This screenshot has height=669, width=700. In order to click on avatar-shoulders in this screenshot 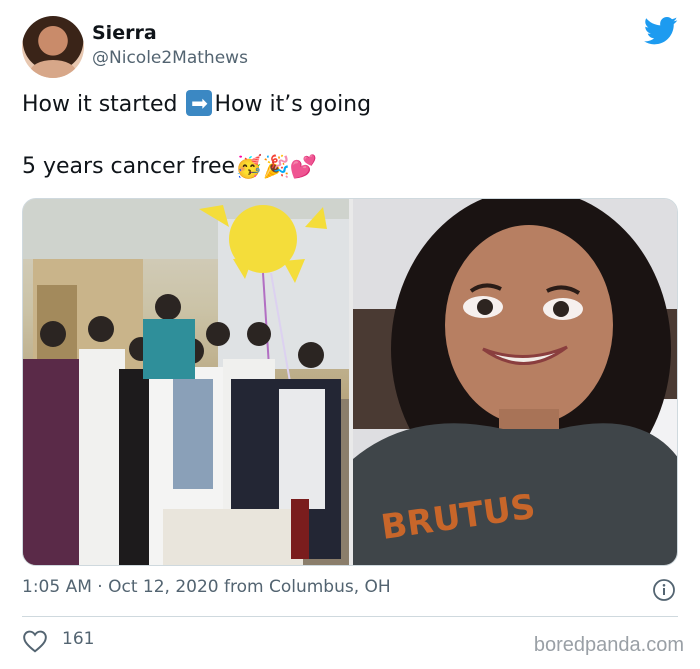, I will do `click(53, 69)`.